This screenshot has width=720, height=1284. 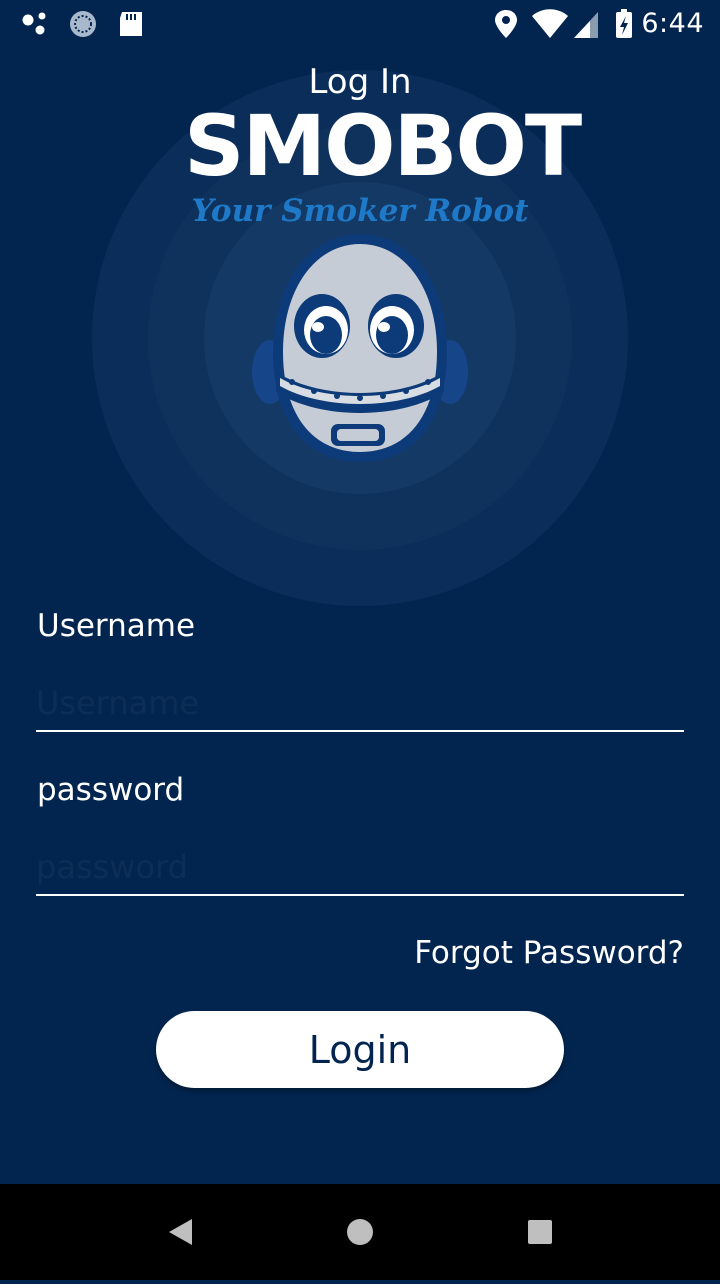 What do you see at coordinates (116, 626) in the screenshot?
I see `username-label: Username` at bounding box center [116, 626].